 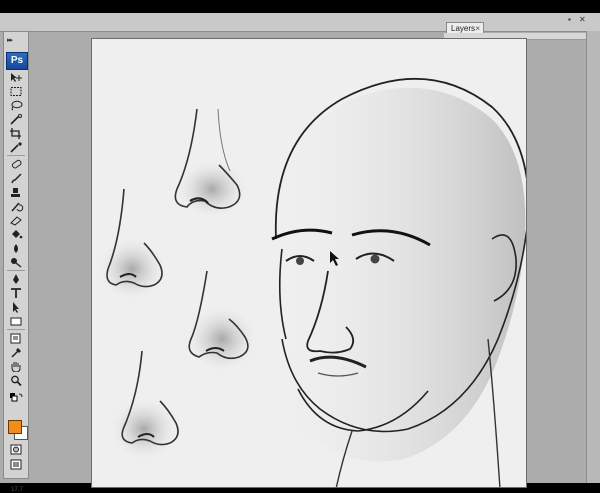 I want to click on layers-tab-label: Layers, so click(x=463, y=28).